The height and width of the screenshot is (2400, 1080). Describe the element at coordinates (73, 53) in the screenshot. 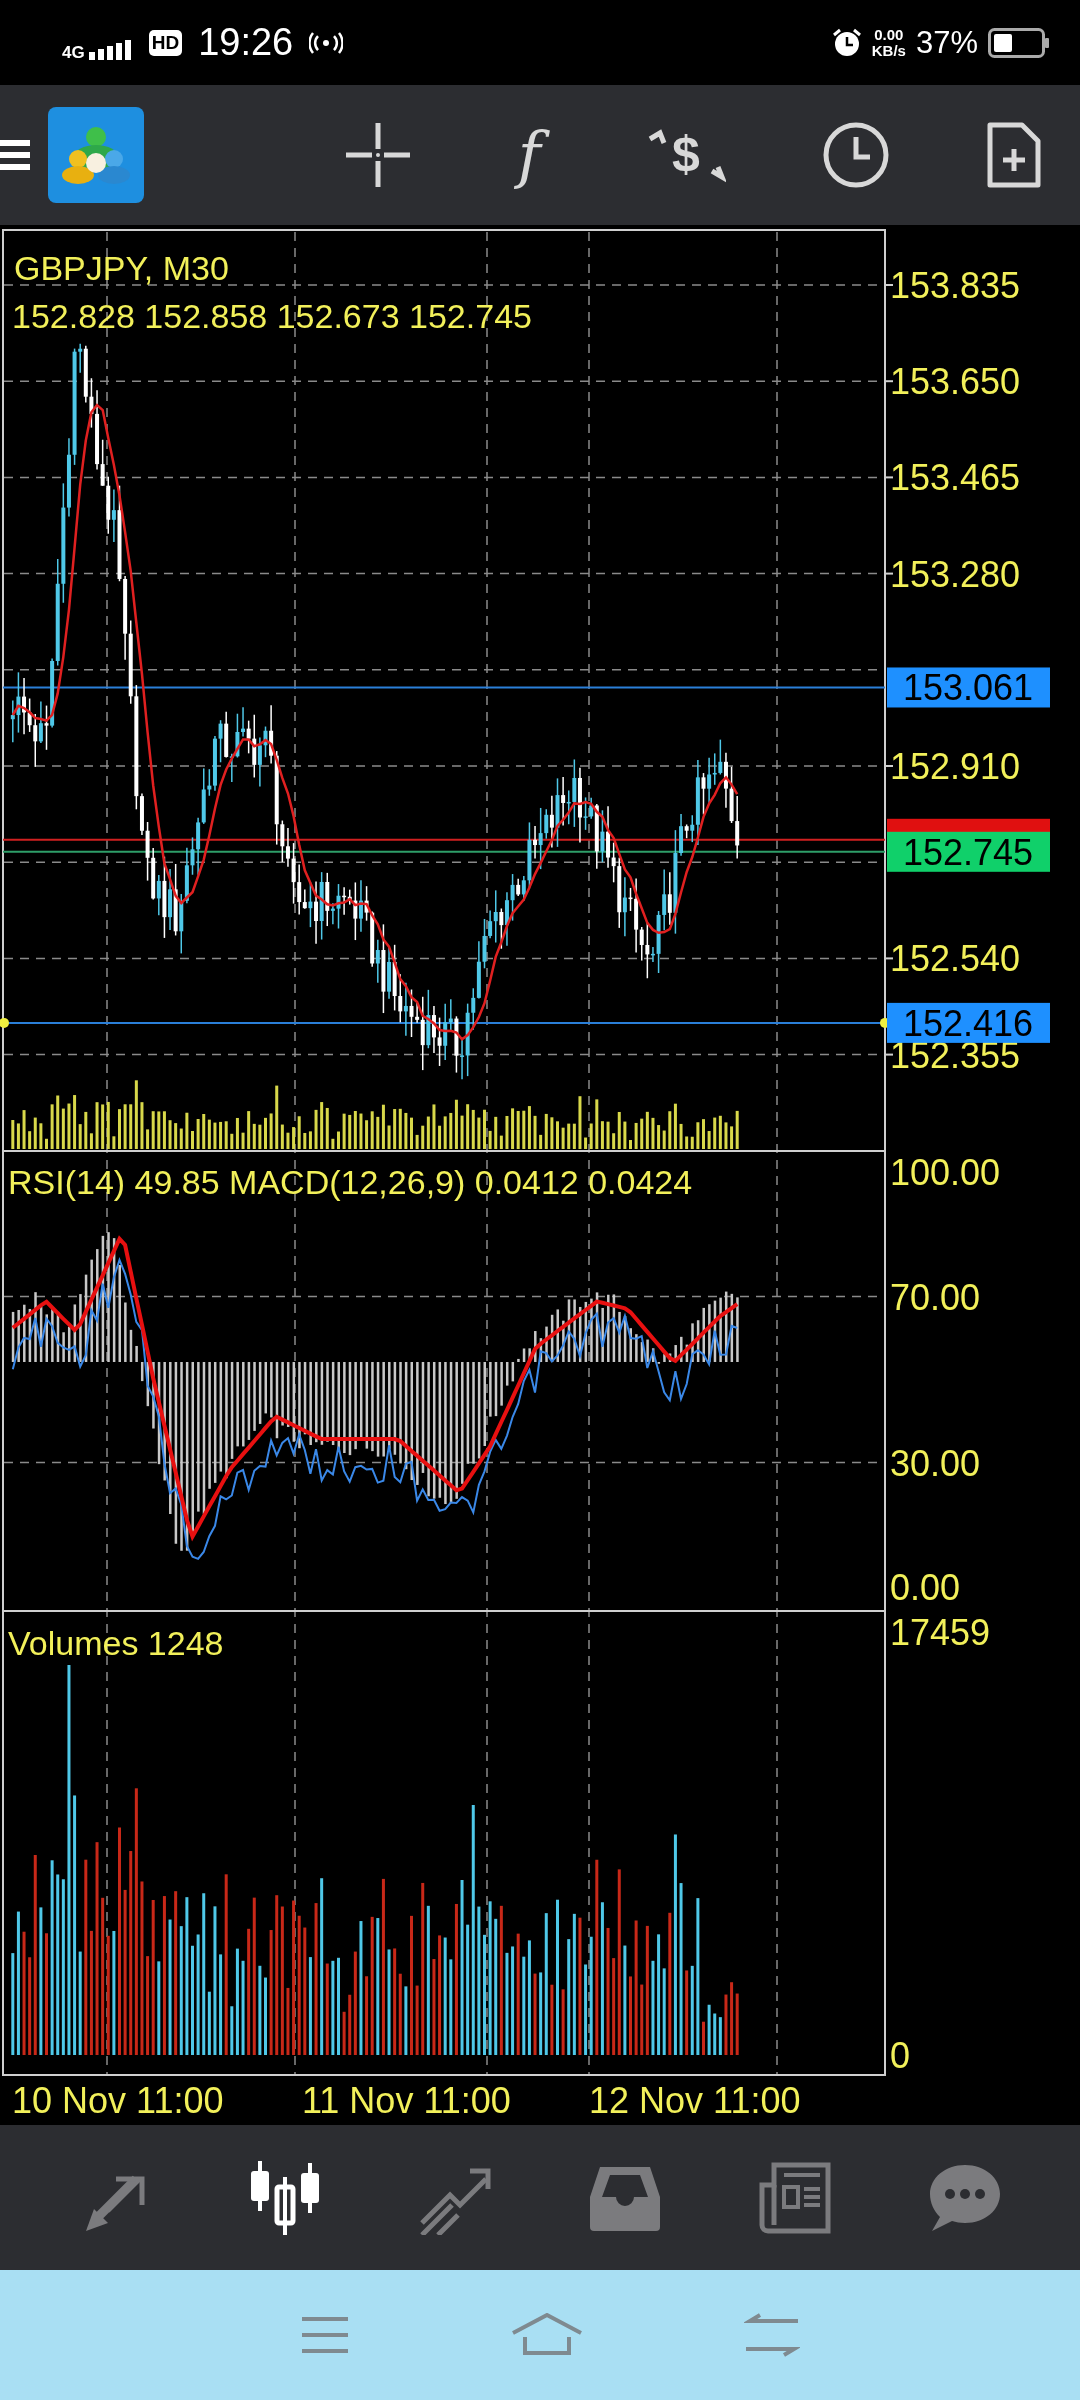

I see `network-type: 4G` at that location.